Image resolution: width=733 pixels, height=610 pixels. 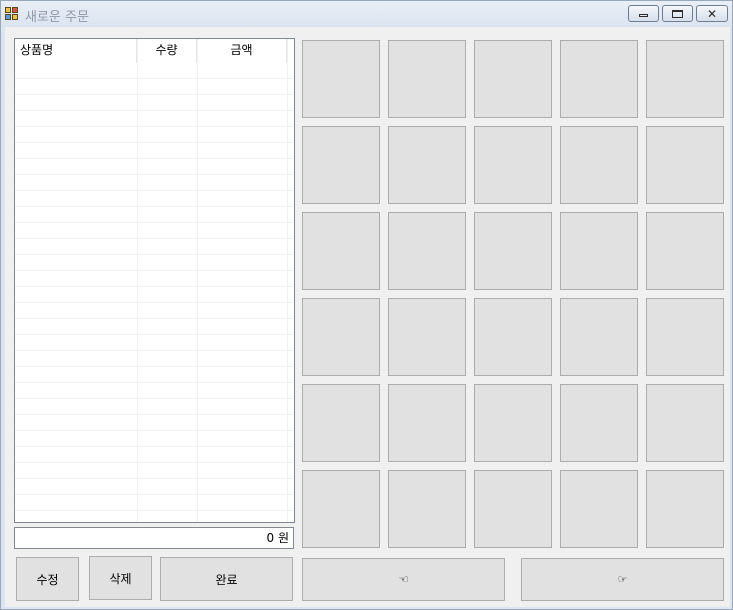 I want to click on hand-pointing-right-icon: ☞, so click(x=622, y=579).